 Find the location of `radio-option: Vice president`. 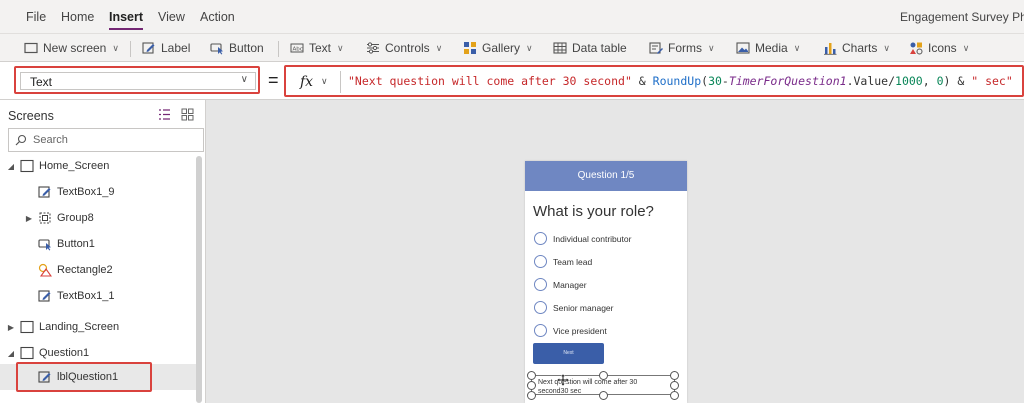

radio-option: Vice president is located at coordinates (570, 330).